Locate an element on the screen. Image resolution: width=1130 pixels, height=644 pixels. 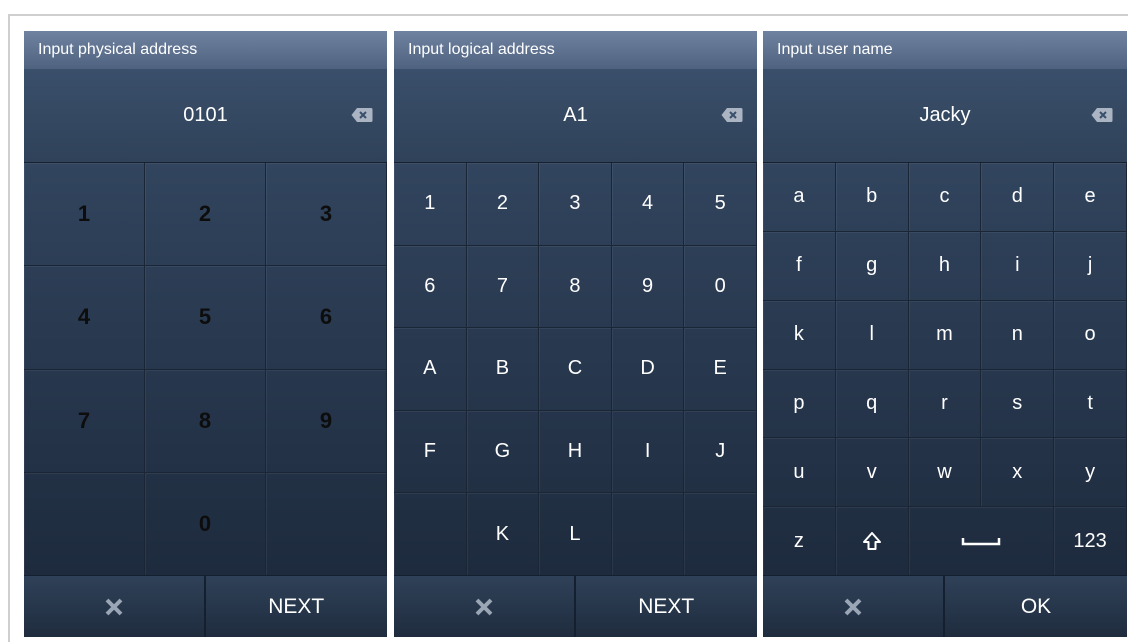
key-x: x is located at coordinates (1018, 473).